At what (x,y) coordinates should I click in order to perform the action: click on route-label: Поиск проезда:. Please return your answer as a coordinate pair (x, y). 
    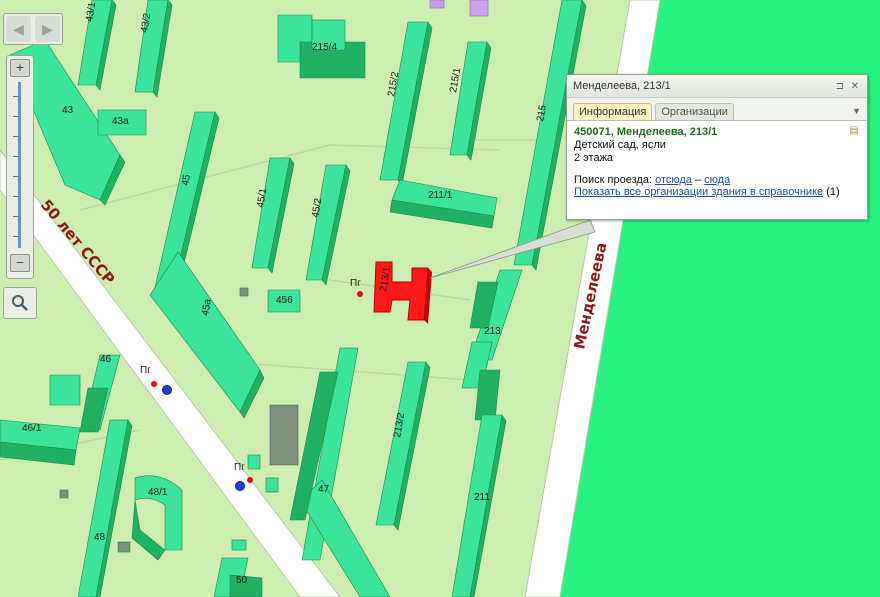
    Looking at the image, I should click on (613, 180).